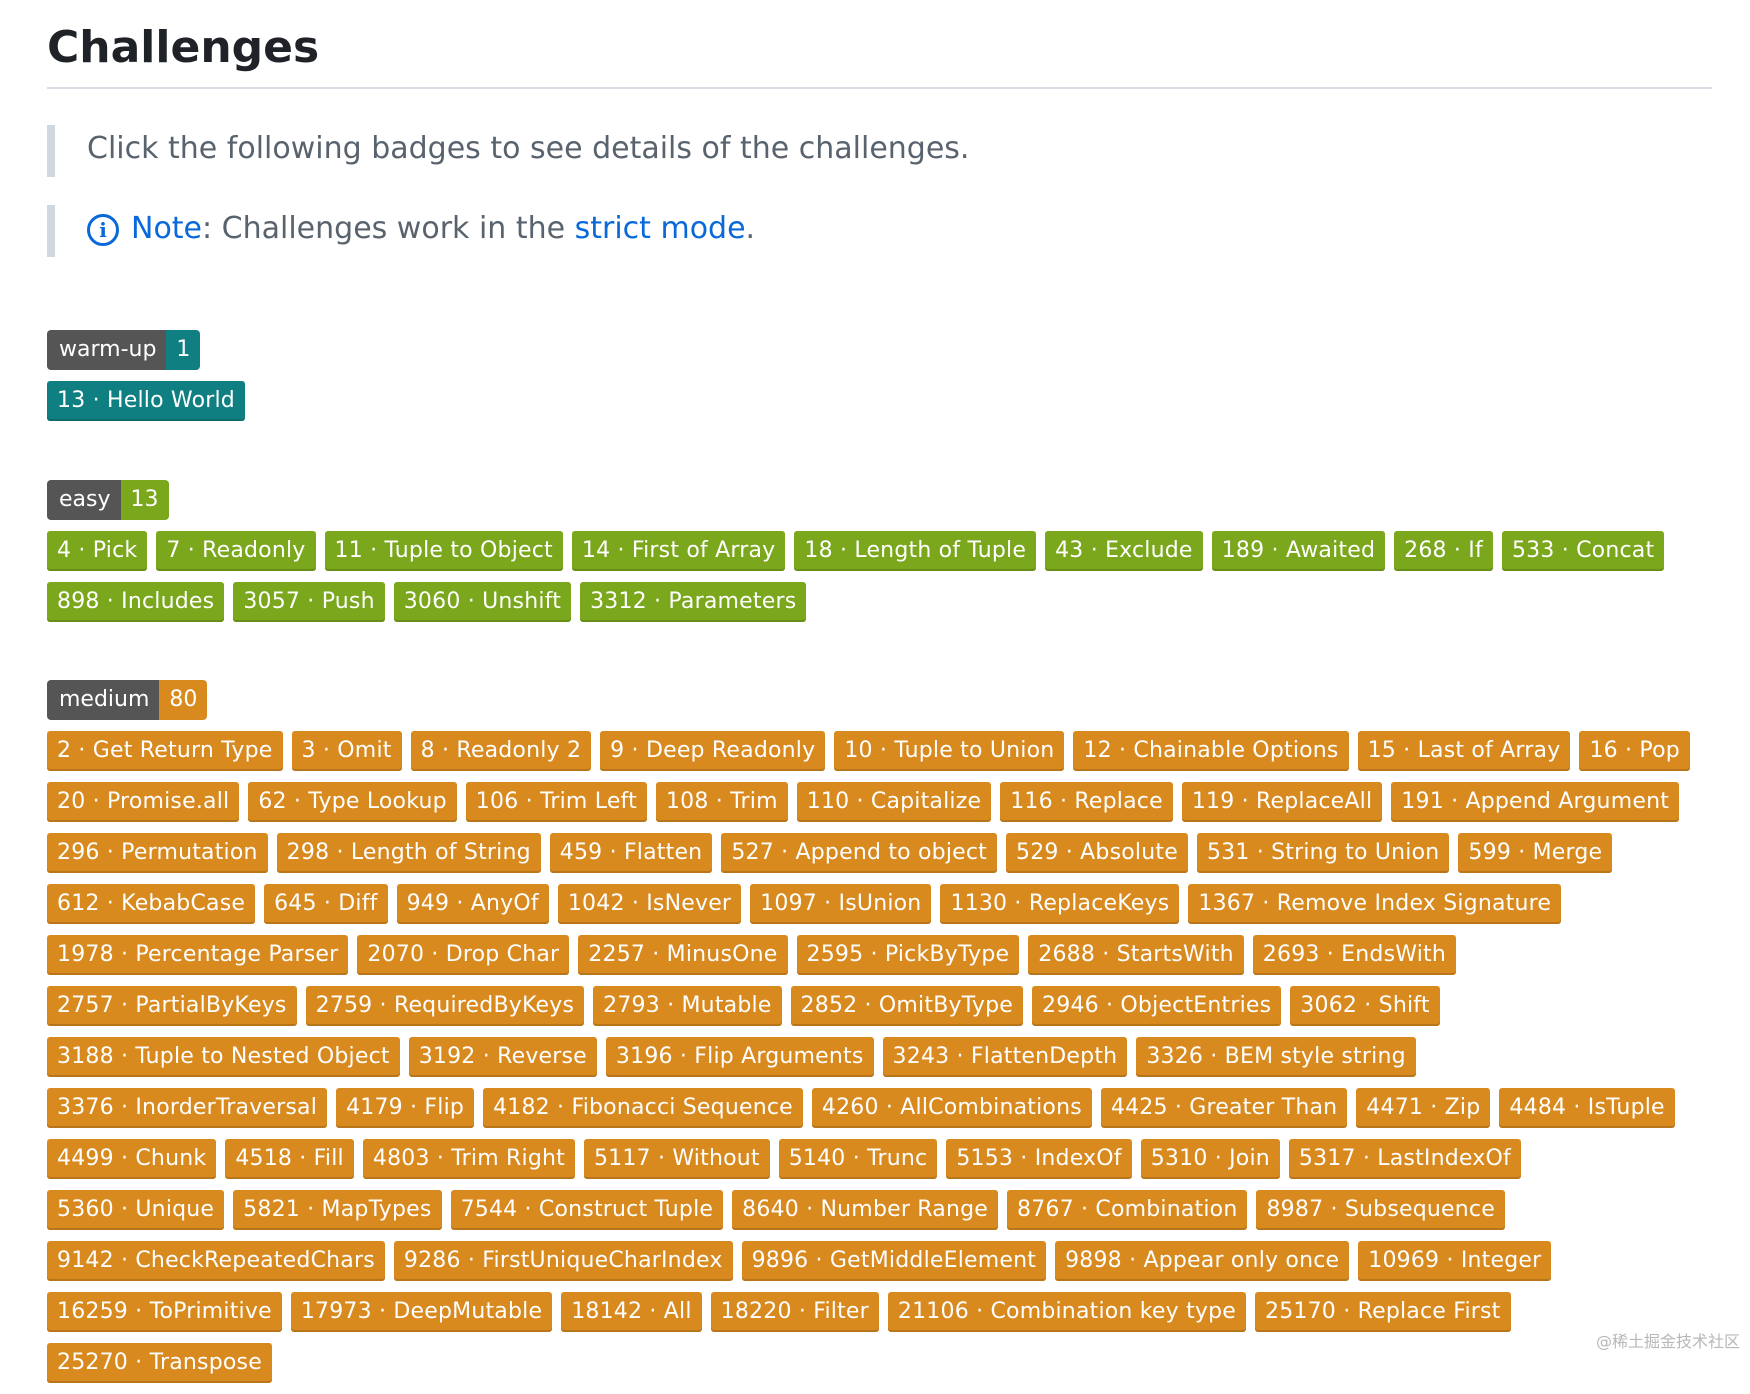  What do you see at coordinates (951, 1108) in the screenshot?
I see `challenge-badge: 4260 · AllCombinations` at bounding box center [951, 1108].